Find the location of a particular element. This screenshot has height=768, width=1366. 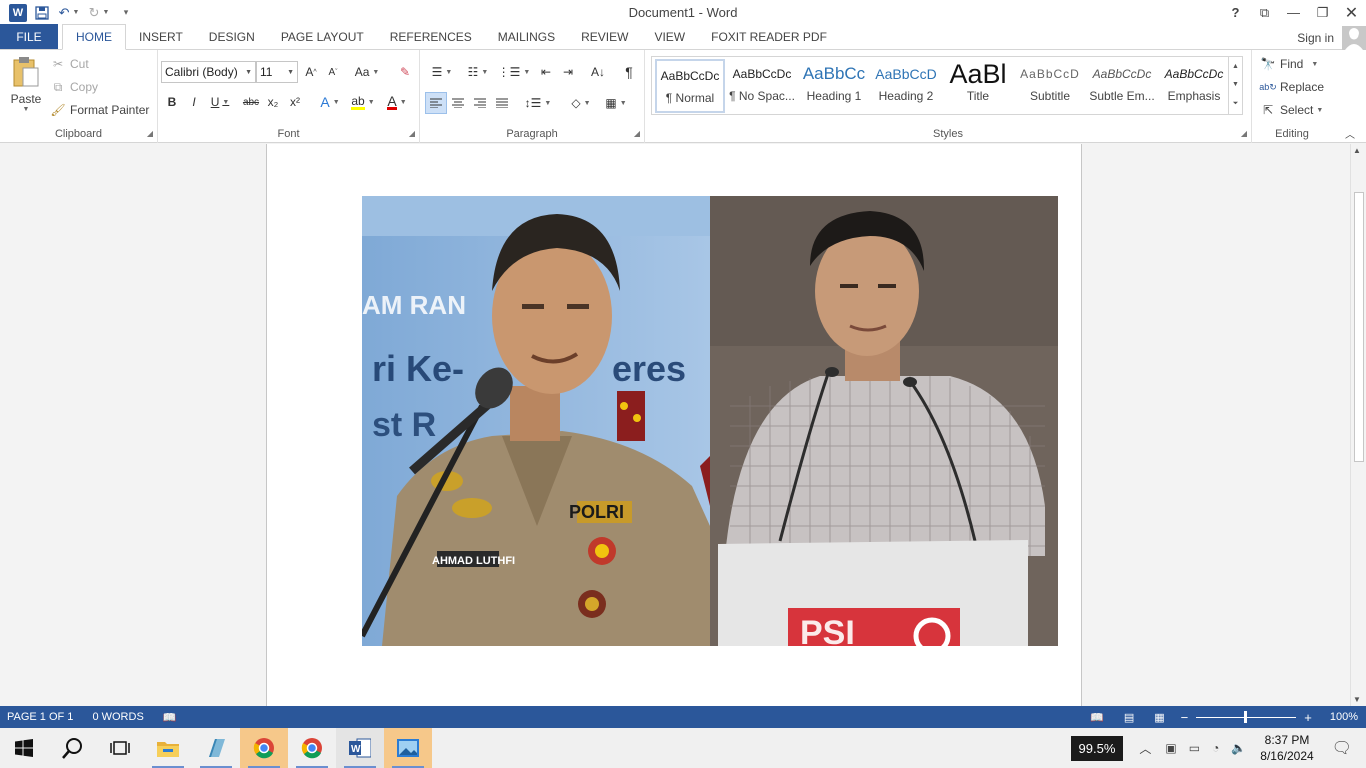

zoom-level: 100% is located at coordinates (1344, 717).